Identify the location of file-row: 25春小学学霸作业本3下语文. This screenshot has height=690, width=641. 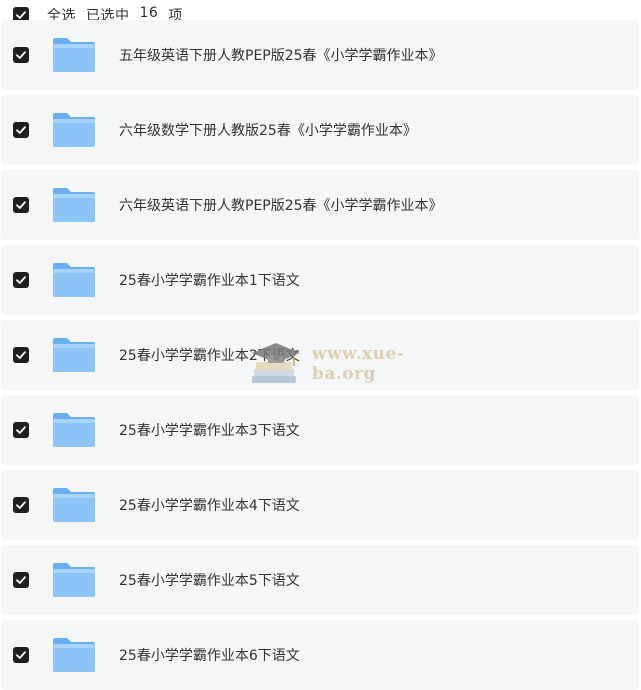
(320, 430).